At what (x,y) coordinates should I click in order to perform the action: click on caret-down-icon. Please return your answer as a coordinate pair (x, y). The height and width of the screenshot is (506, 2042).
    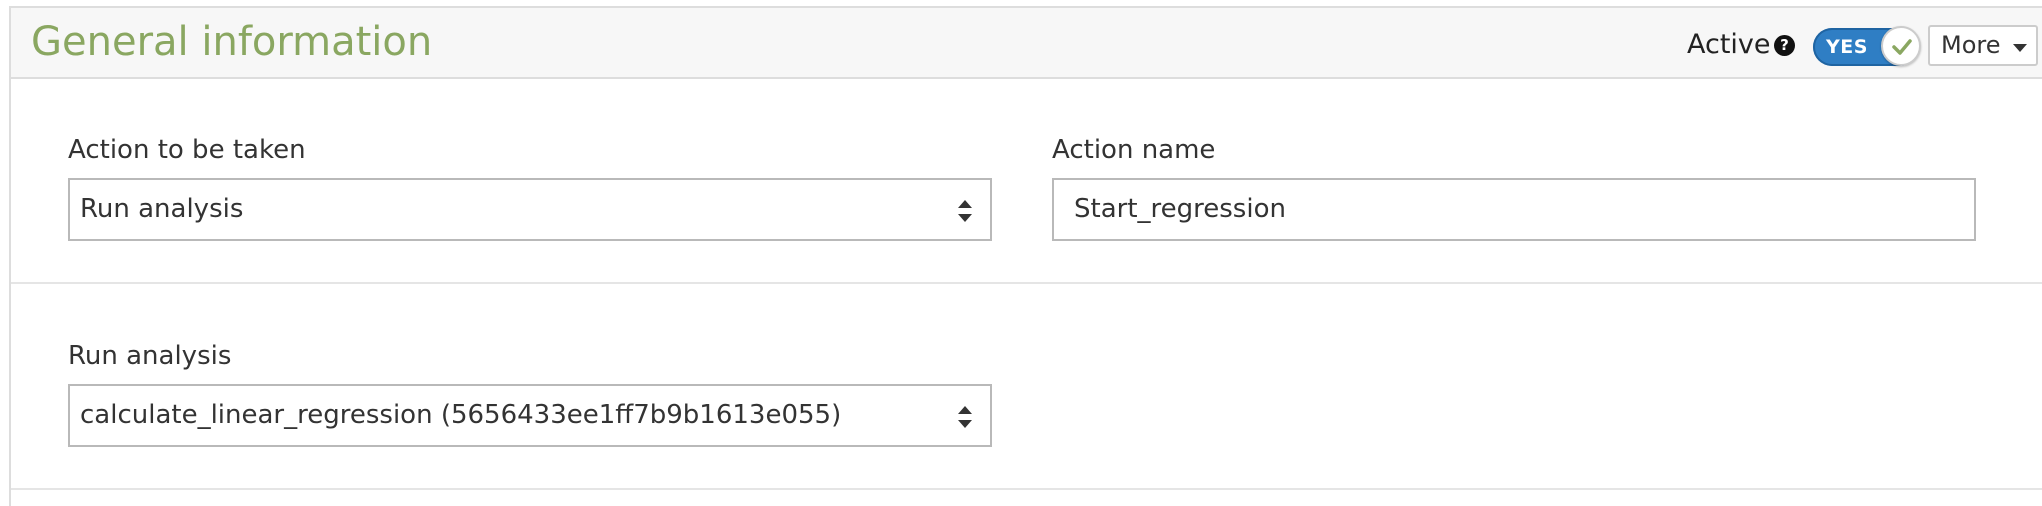
    Looking at the image, I should click on (2020, 48).